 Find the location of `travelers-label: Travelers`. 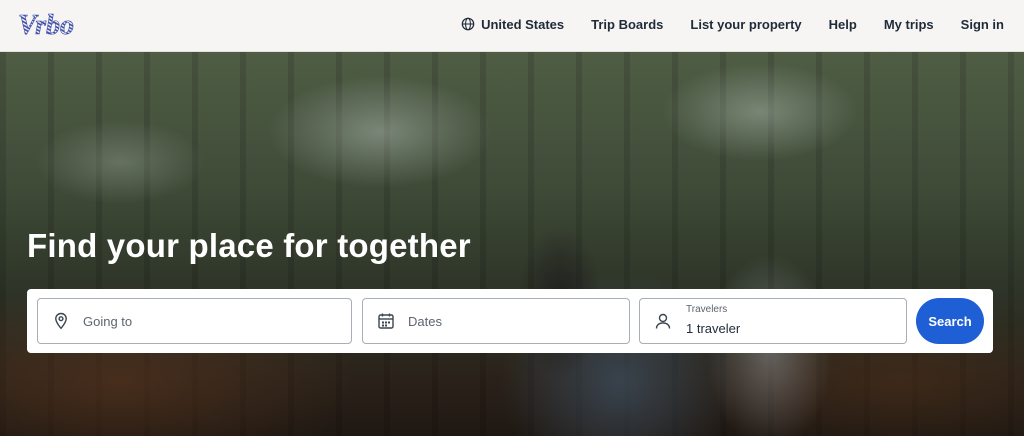

travelers-label: Travelers is located at coordinates (707, 309).